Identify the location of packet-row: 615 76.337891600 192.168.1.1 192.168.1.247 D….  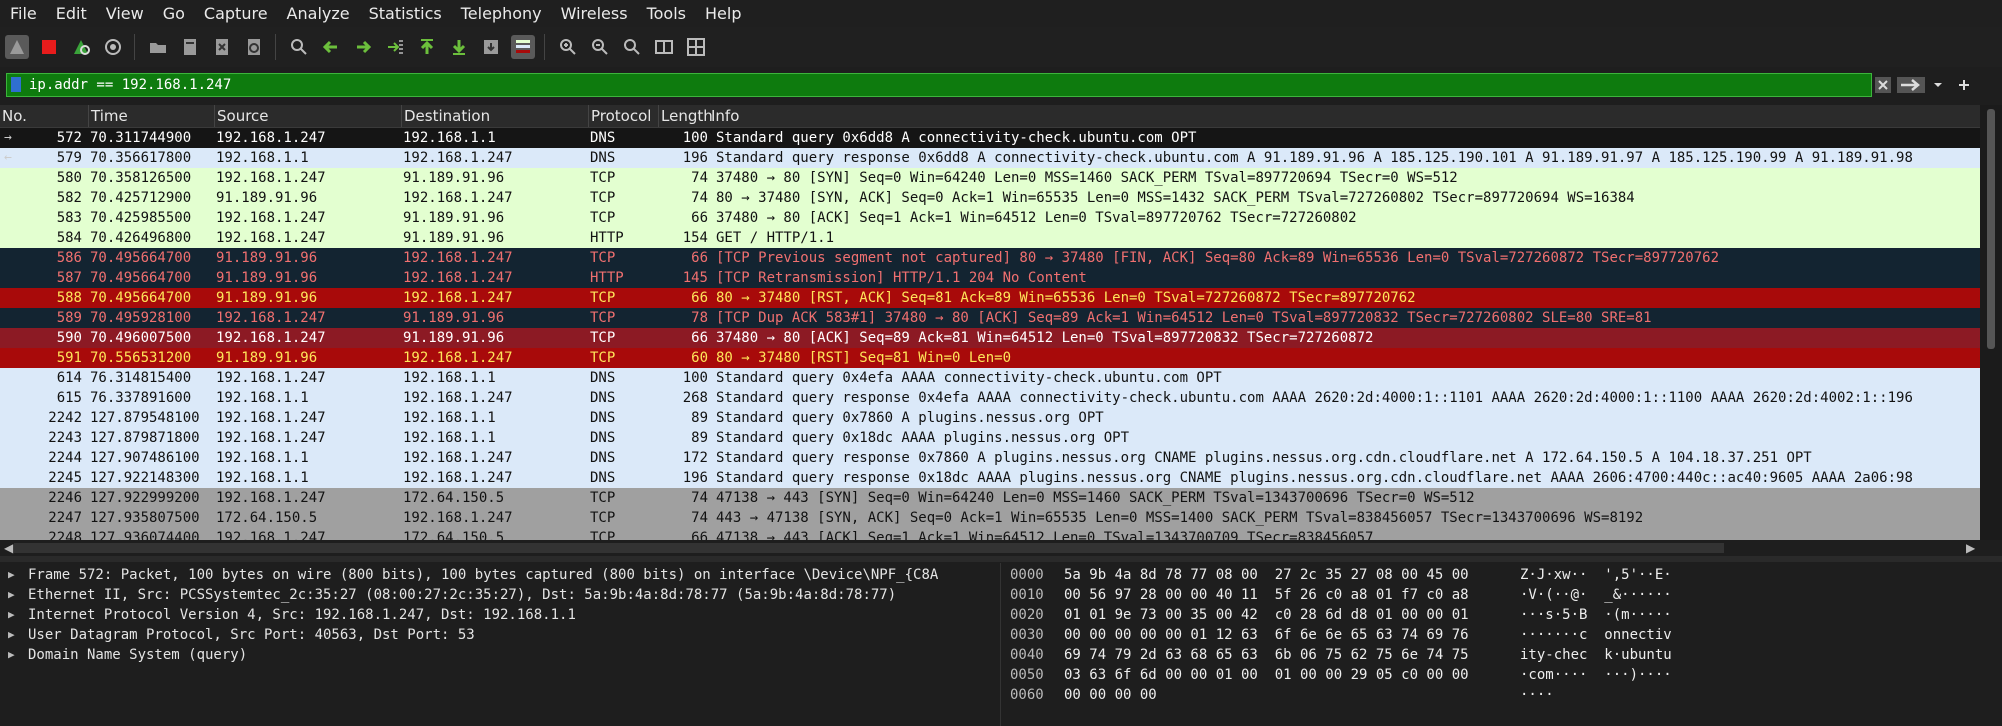
(990, 398).